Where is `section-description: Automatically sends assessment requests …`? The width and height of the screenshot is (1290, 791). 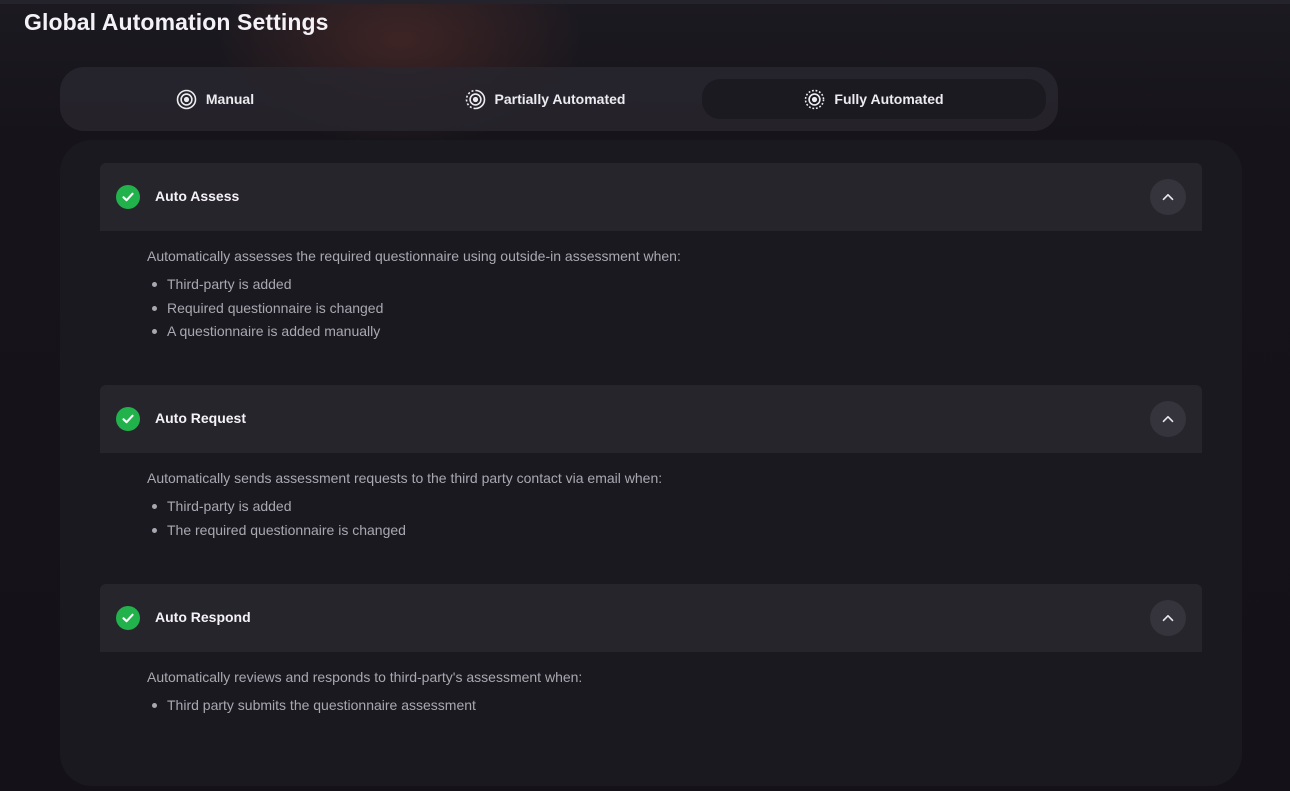
section-description: Automatically sends assessment requests … is located at coordinates (405, 478).